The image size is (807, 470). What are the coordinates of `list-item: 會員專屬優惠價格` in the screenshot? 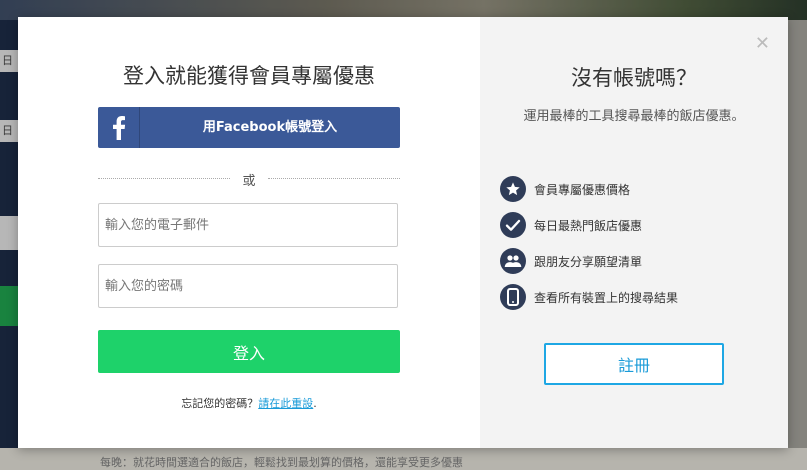 It's located at (589, 189).